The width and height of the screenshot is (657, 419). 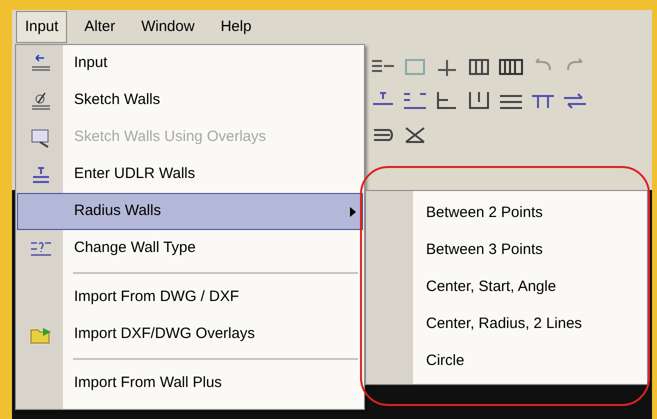 What do you see at coordinates (190, 248) in the screenshot?
I see `menu-item: Change Wall Type` at bounding box center [190, 248].